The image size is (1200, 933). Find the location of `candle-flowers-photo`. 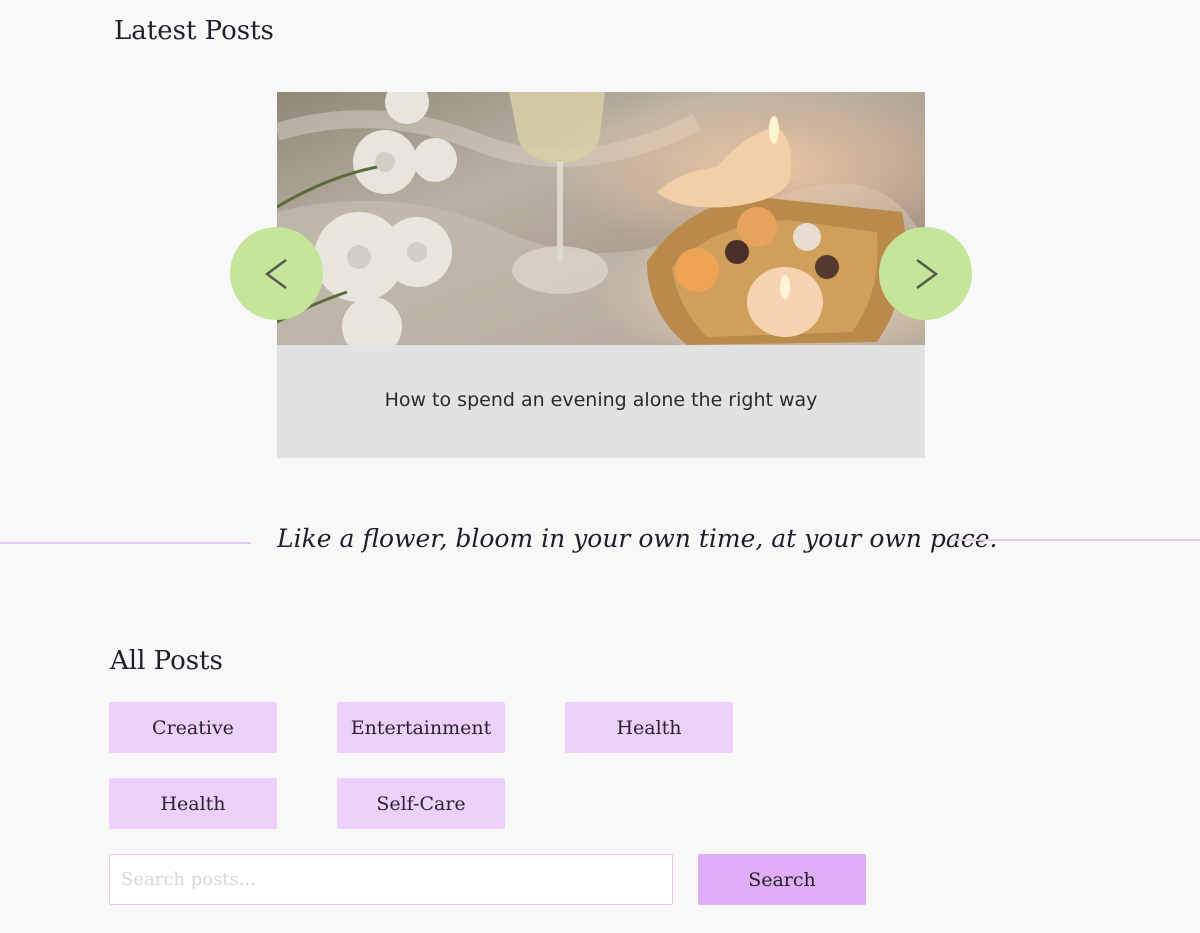

candle-flowers-photo is located at coordinates (601, 218).